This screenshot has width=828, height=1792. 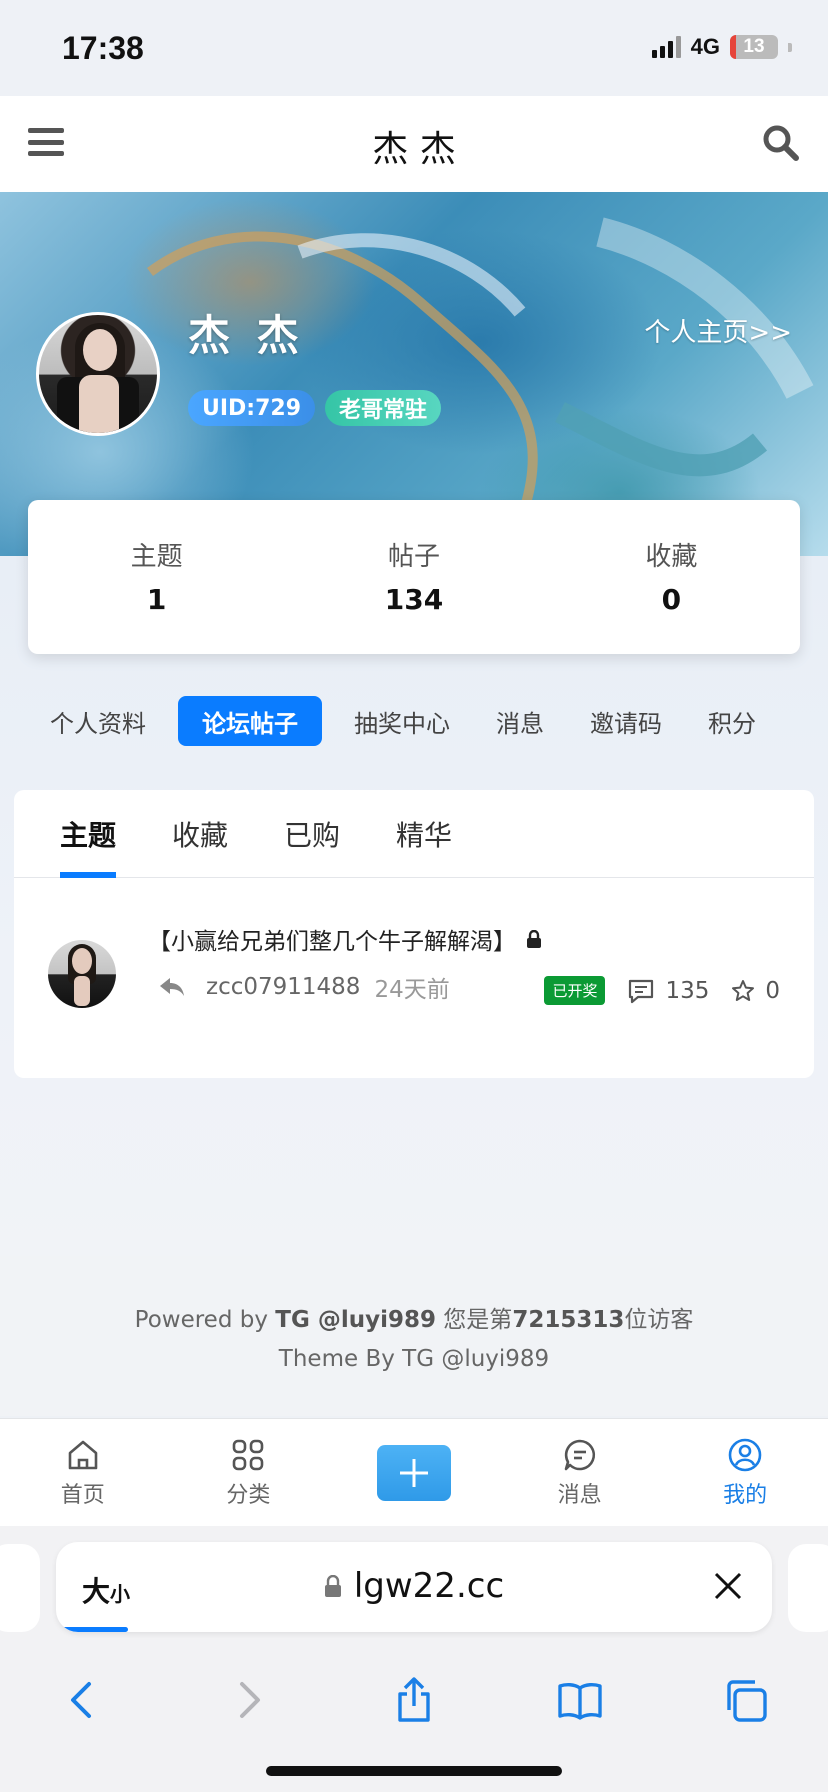 I want to click on thread-title-text: 【小赢给兄弟们整几个牛子解解渴】, so click(x=332, y=942).